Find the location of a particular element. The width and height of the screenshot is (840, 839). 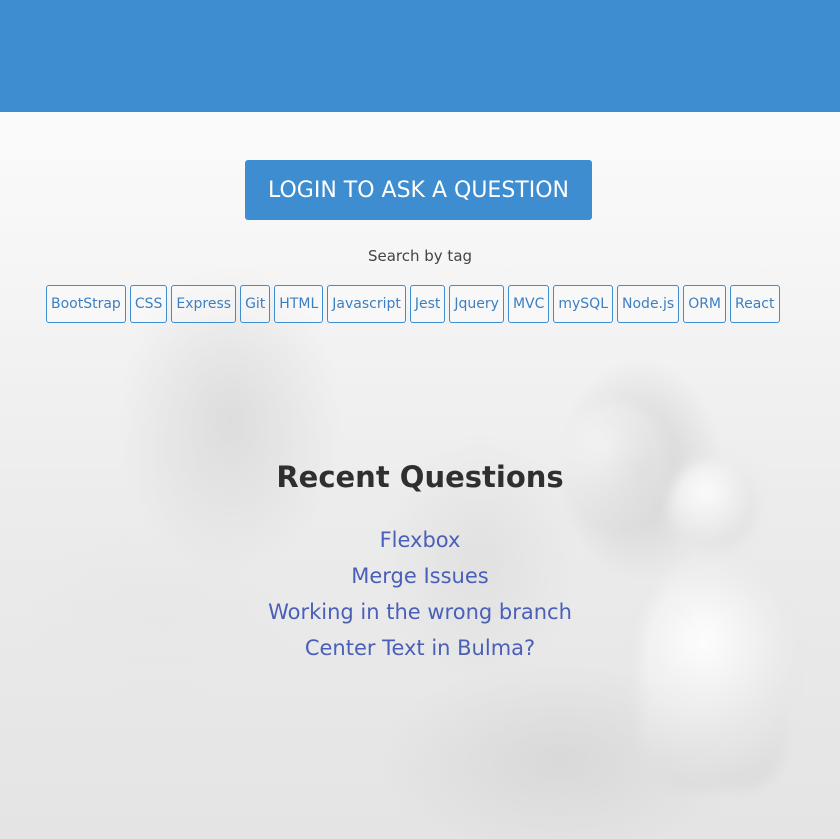

tag-button-jquery: Jquery is located at coordinates (476, 304).